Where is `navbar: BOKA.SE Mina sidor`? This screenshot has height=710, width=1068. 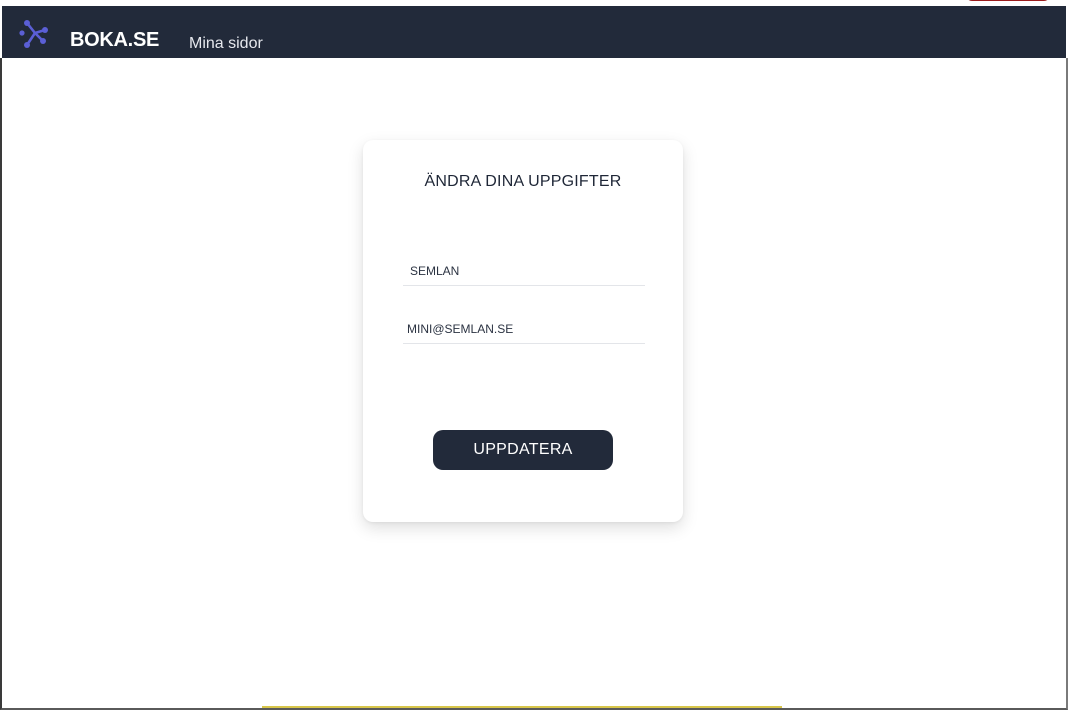
navbar: BOKA.SE Mina sidor is located at coordinates (534, 32).